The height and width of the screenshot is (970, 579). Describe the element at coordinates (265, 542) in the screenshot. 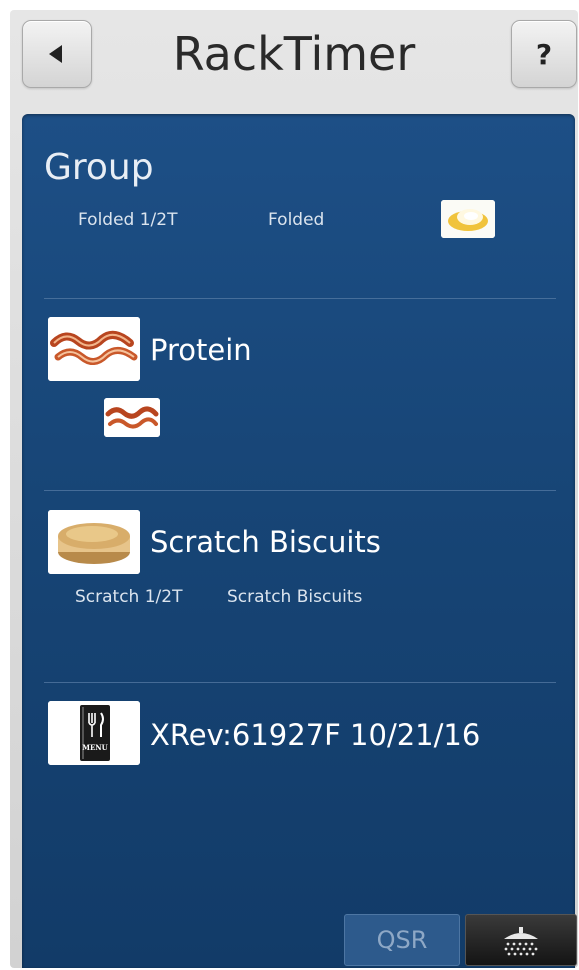

I see `biscuits-title: Scratch Biscuits` at that location.